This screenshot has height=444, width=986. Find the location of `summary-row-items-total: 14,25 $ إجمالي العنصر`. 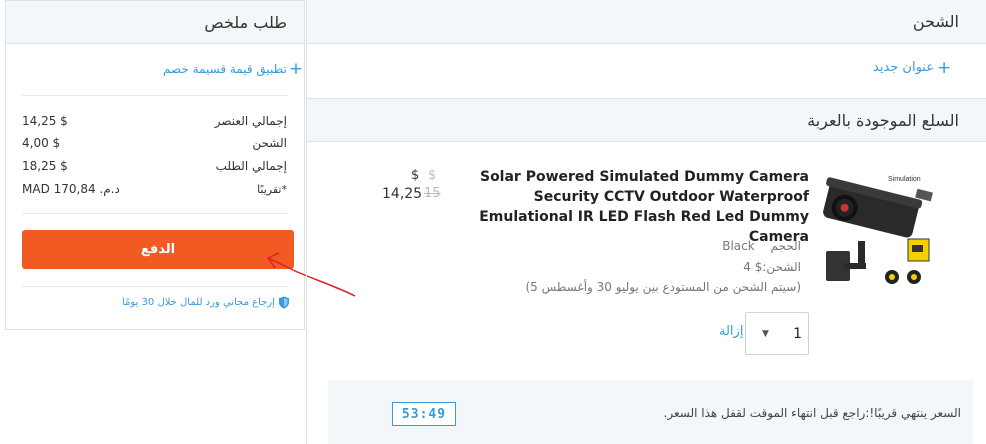

summary-row-items-total: 14,25 $ إجمالي العنصر is located at coordinates (154, 121).